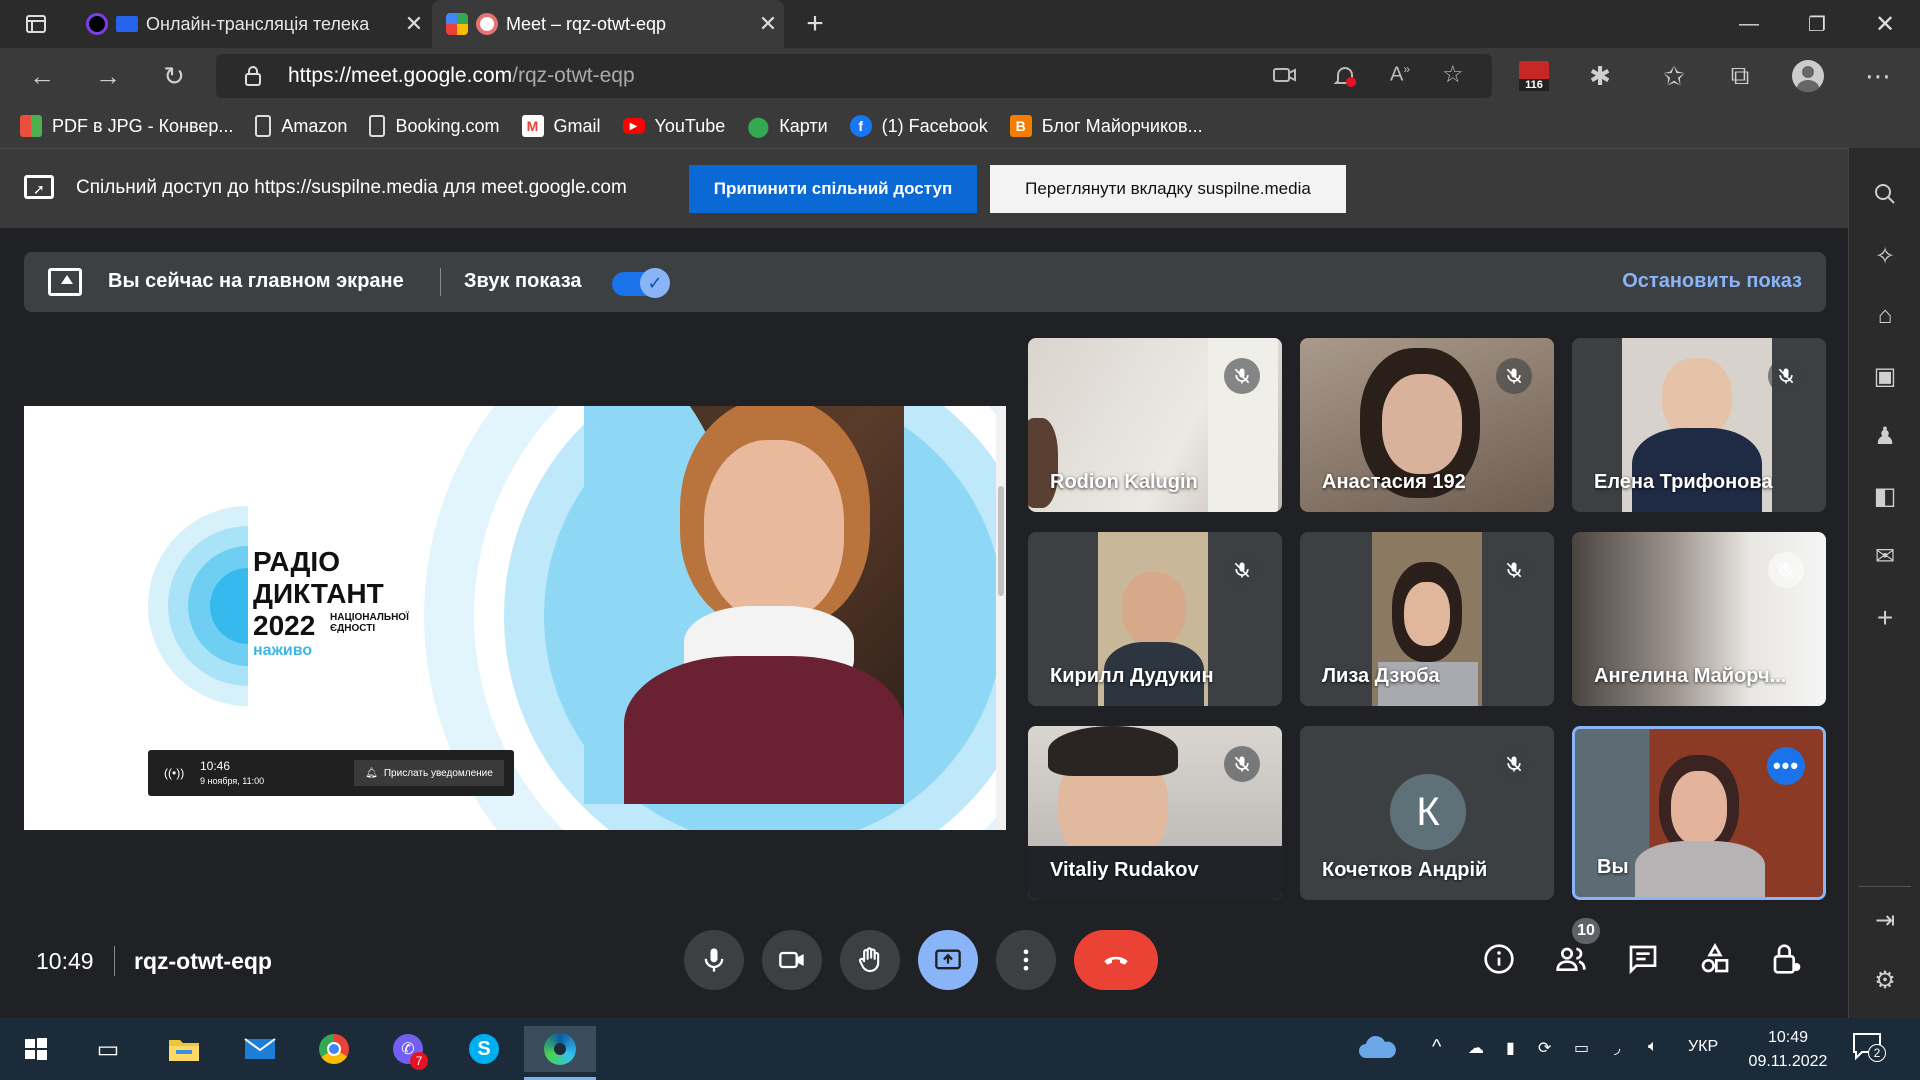  What do you see at coordinates (1712, 281) in the screenshot?
I see `stop-presenting-button: Остановить показ` at bounding box center [1712, 281].